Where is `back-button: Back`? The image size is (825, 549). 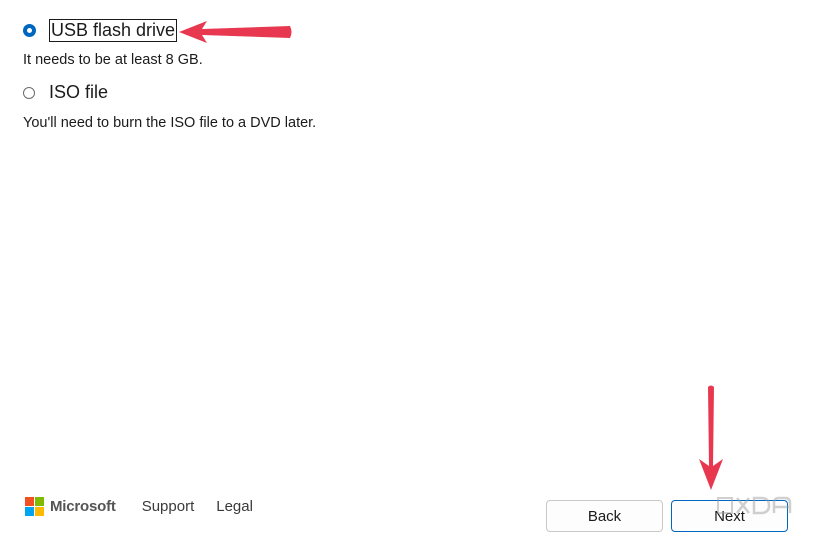 back-button: Back is located at coordinates (604, 516).